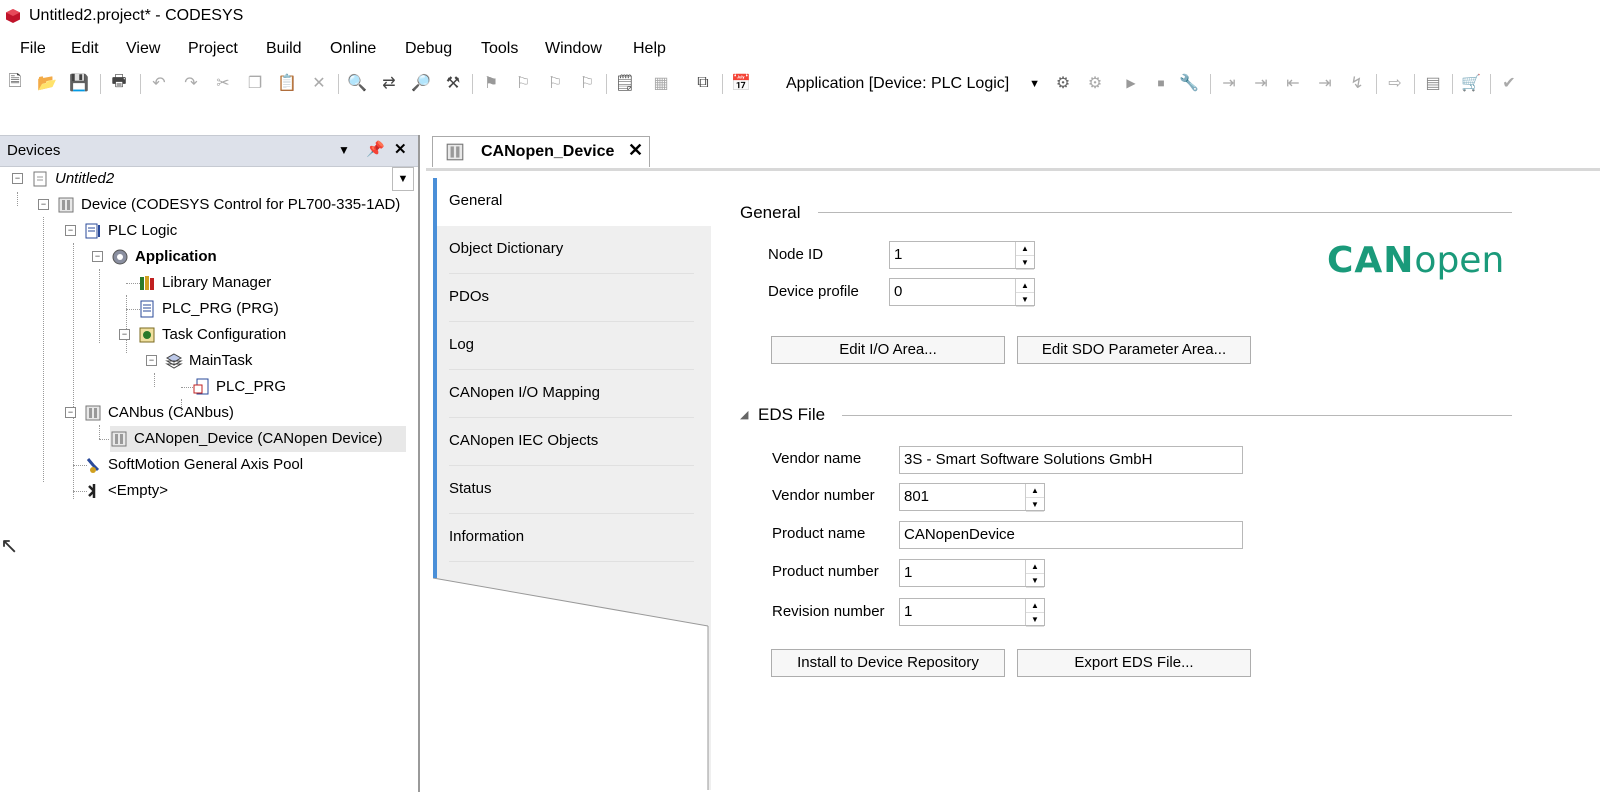 This screenshot has width=1600, height=795. I want to click on revision-number-field: 1 ▲ ▼, so click(972, 612).